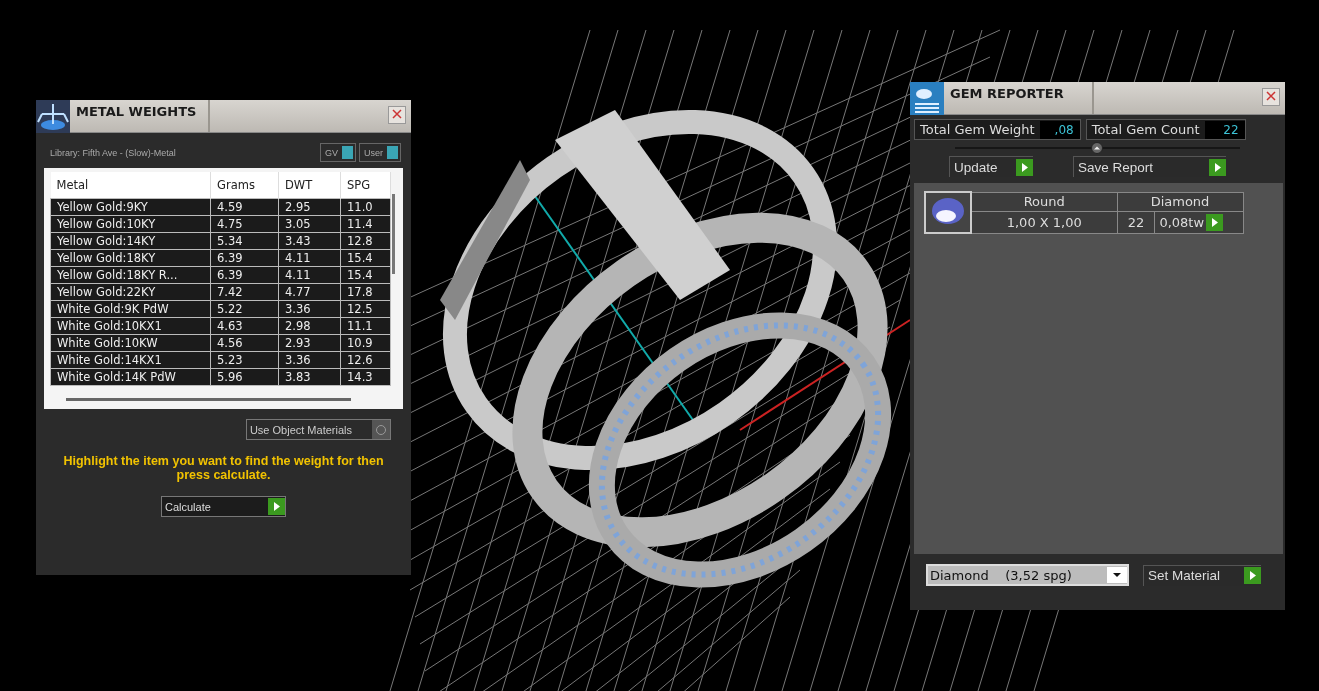 The width and height of the screenshot is (1319, 691). I want to click on collapse-handle, so click(1097, 148).